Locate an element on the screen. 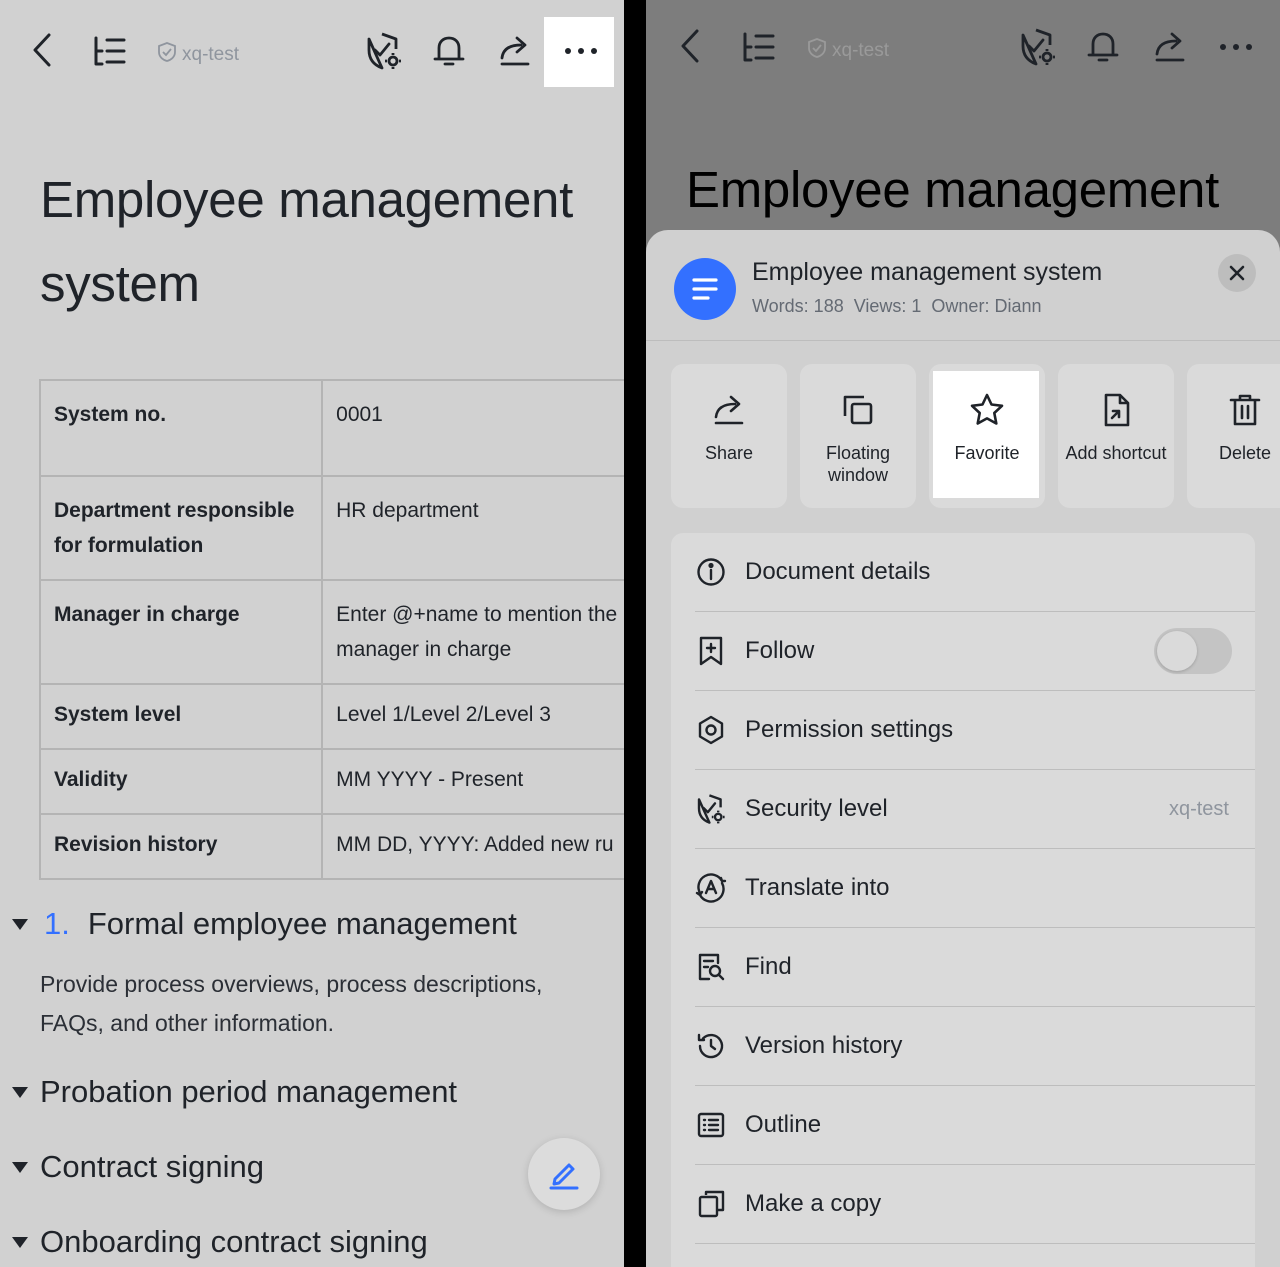 The image size is (1280, 1267). copy-icon is located at coordinates (711, 1204).